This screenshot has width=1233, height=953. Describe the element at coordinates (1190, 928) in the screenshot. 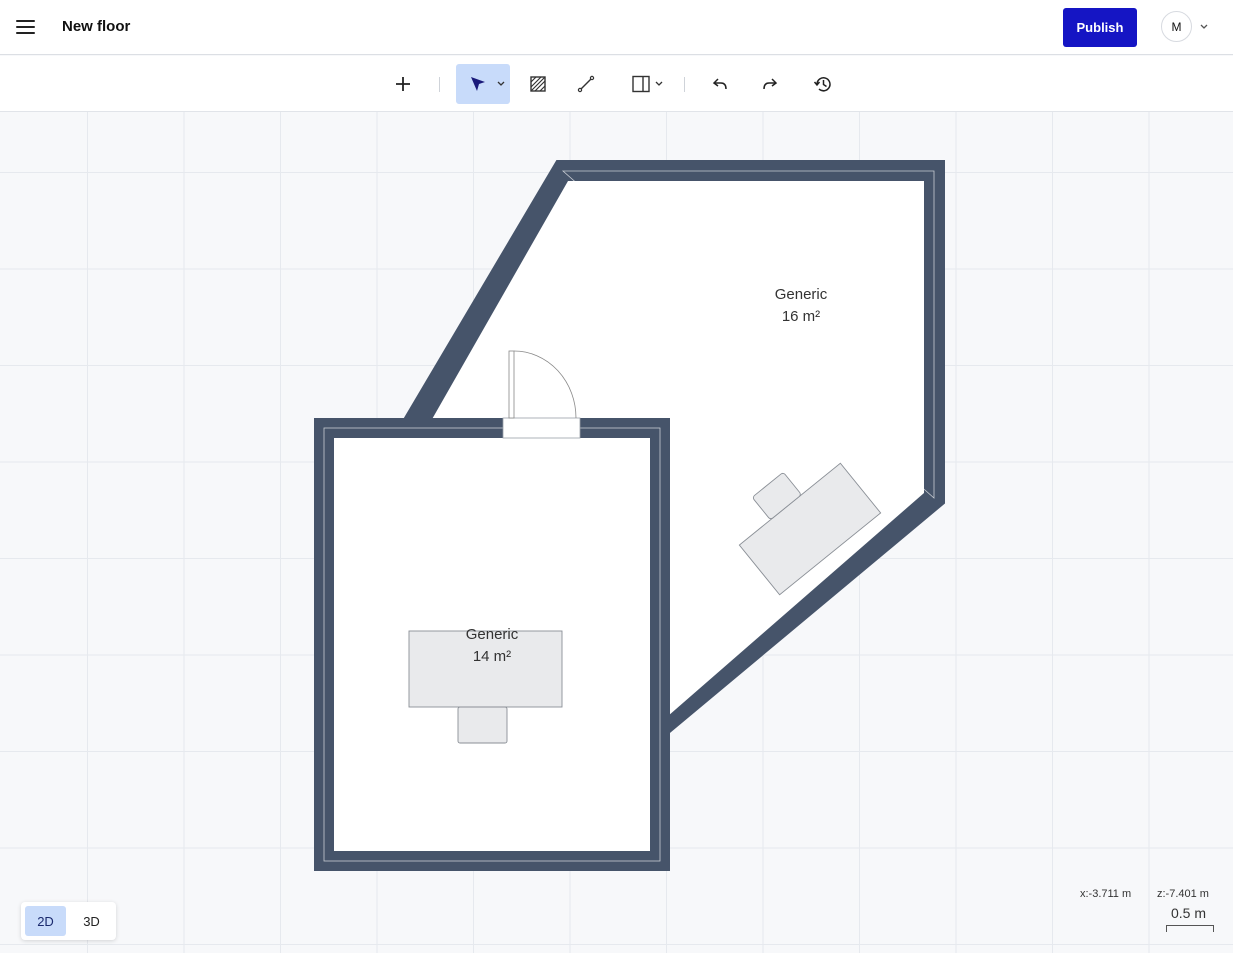

I see `scale-bar` at that location.